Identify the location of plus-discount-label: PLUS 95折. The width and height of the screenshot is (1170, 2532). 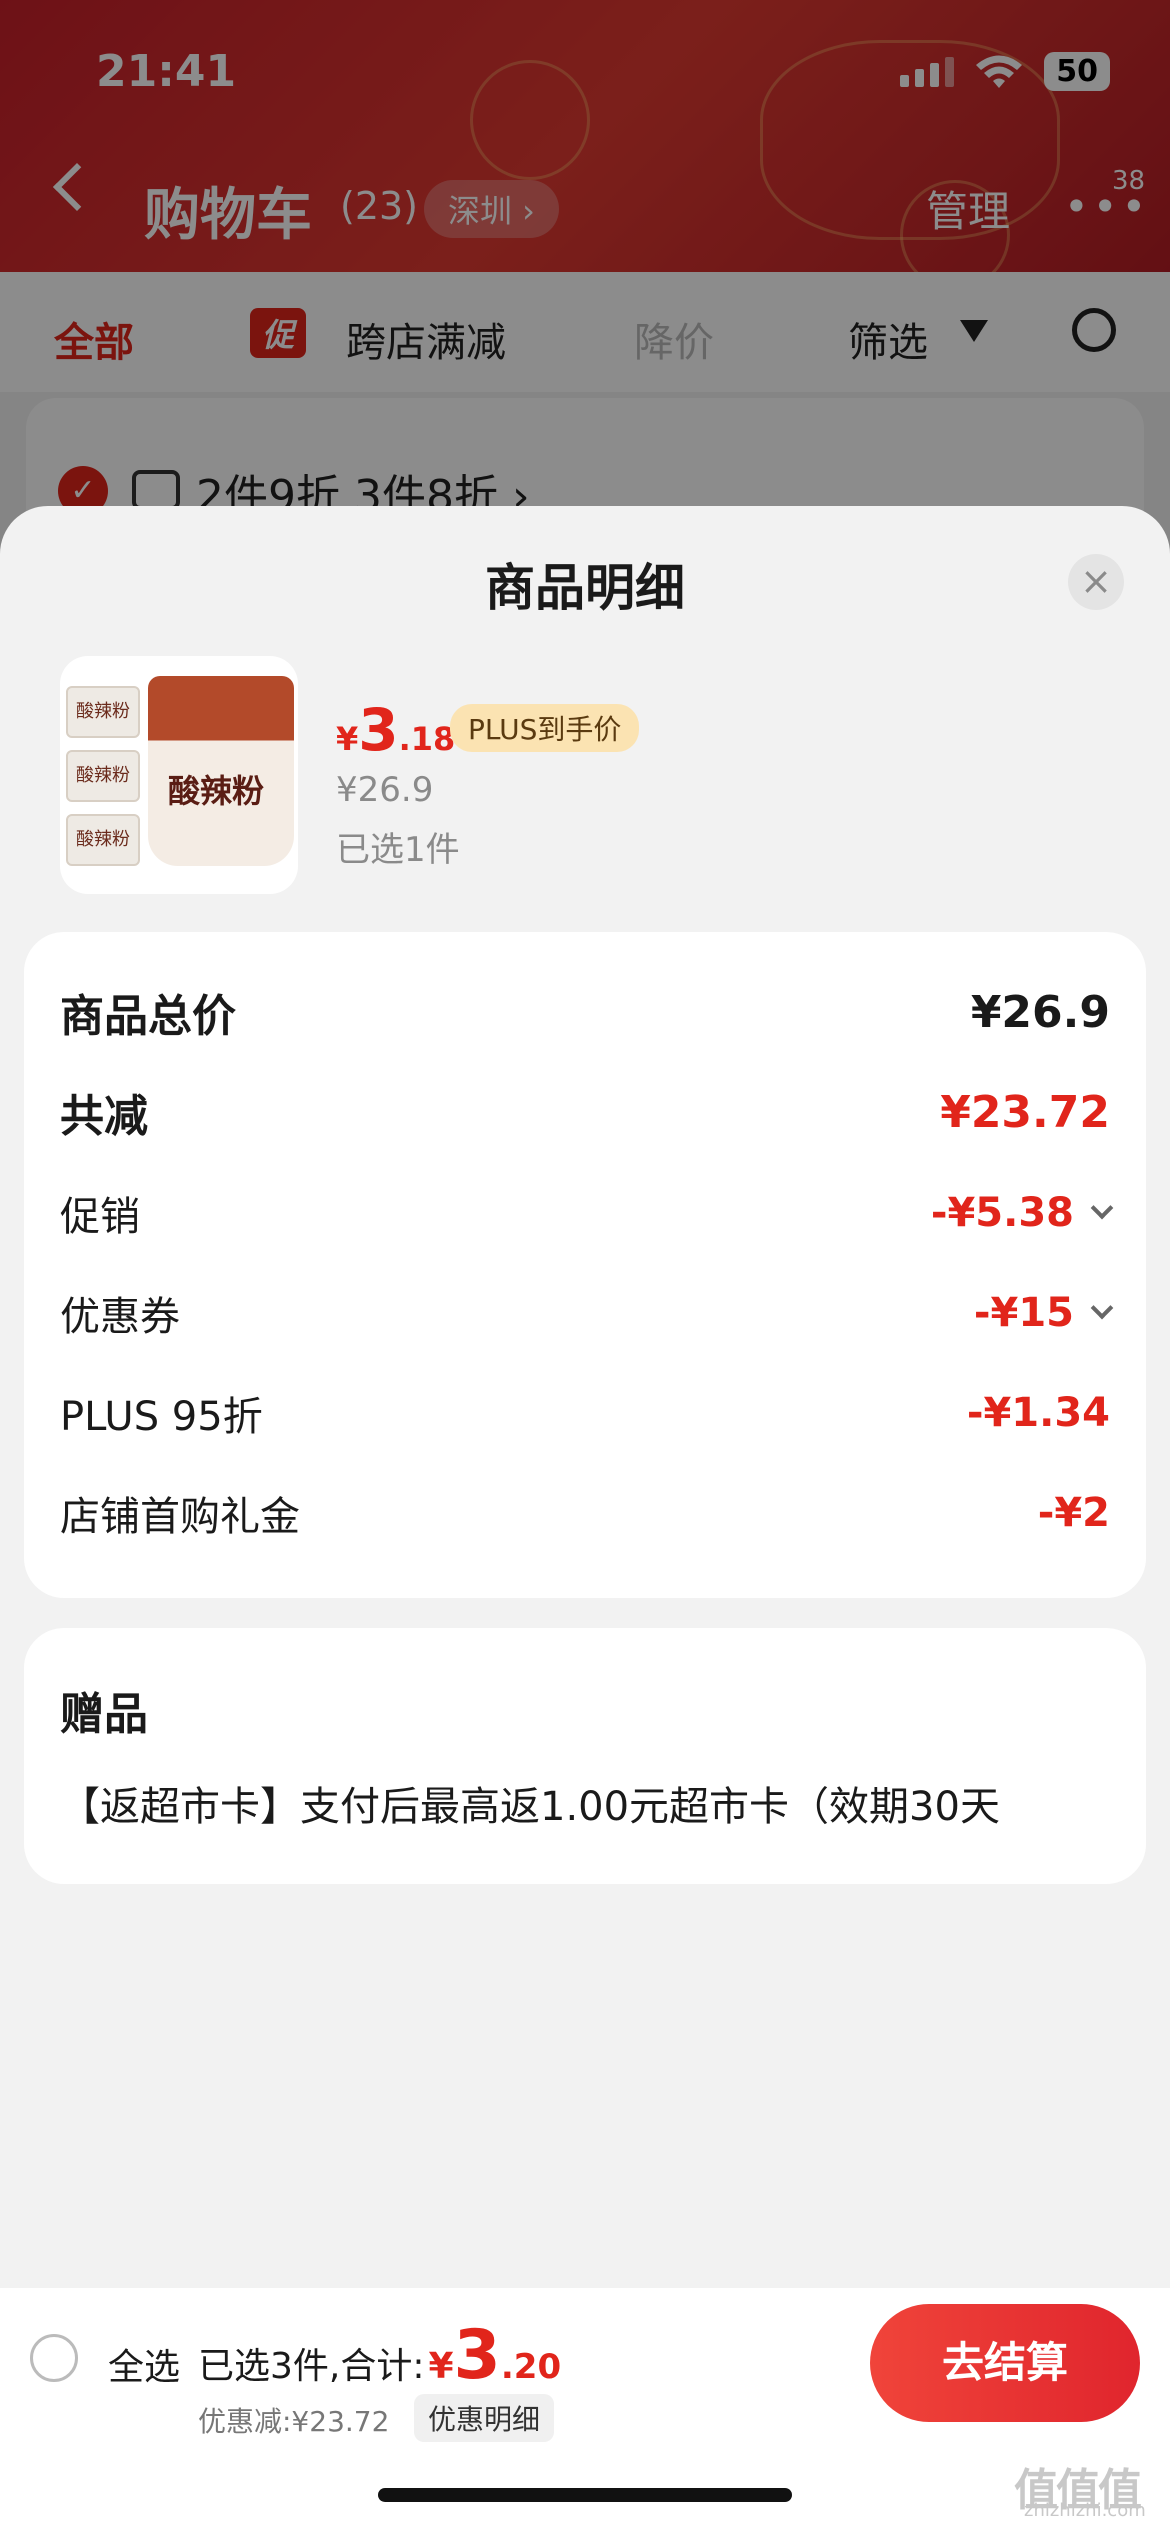
(161, 1417).